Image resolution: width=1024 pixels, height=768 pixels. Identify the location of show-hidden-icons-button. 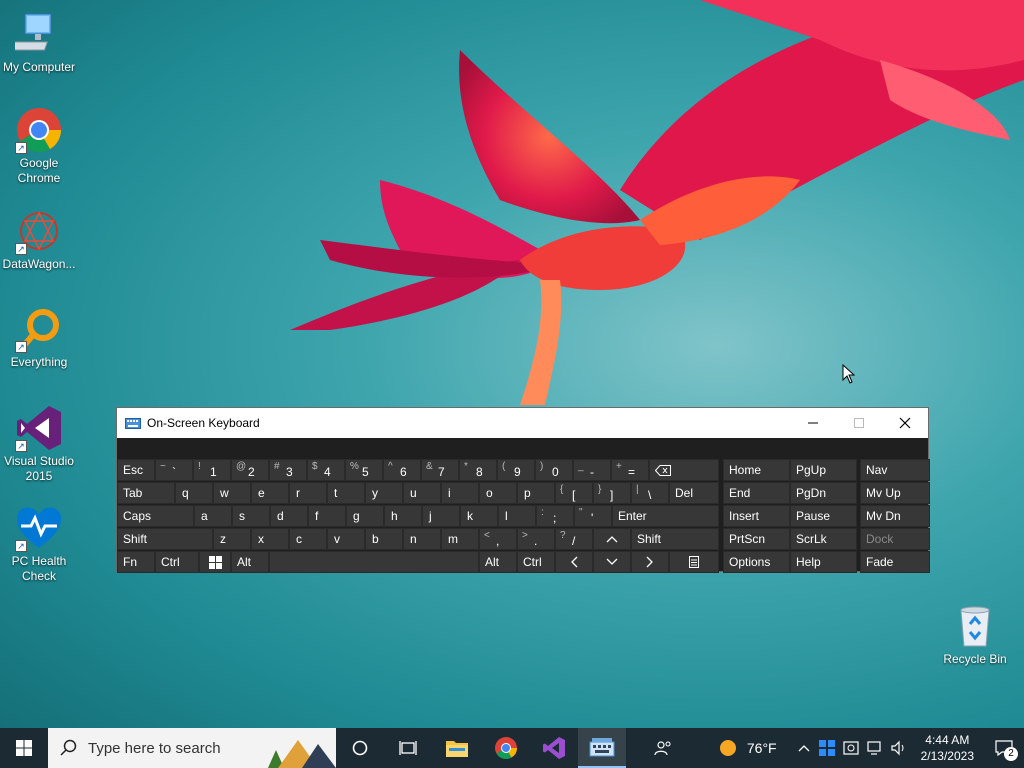
(804, 748).